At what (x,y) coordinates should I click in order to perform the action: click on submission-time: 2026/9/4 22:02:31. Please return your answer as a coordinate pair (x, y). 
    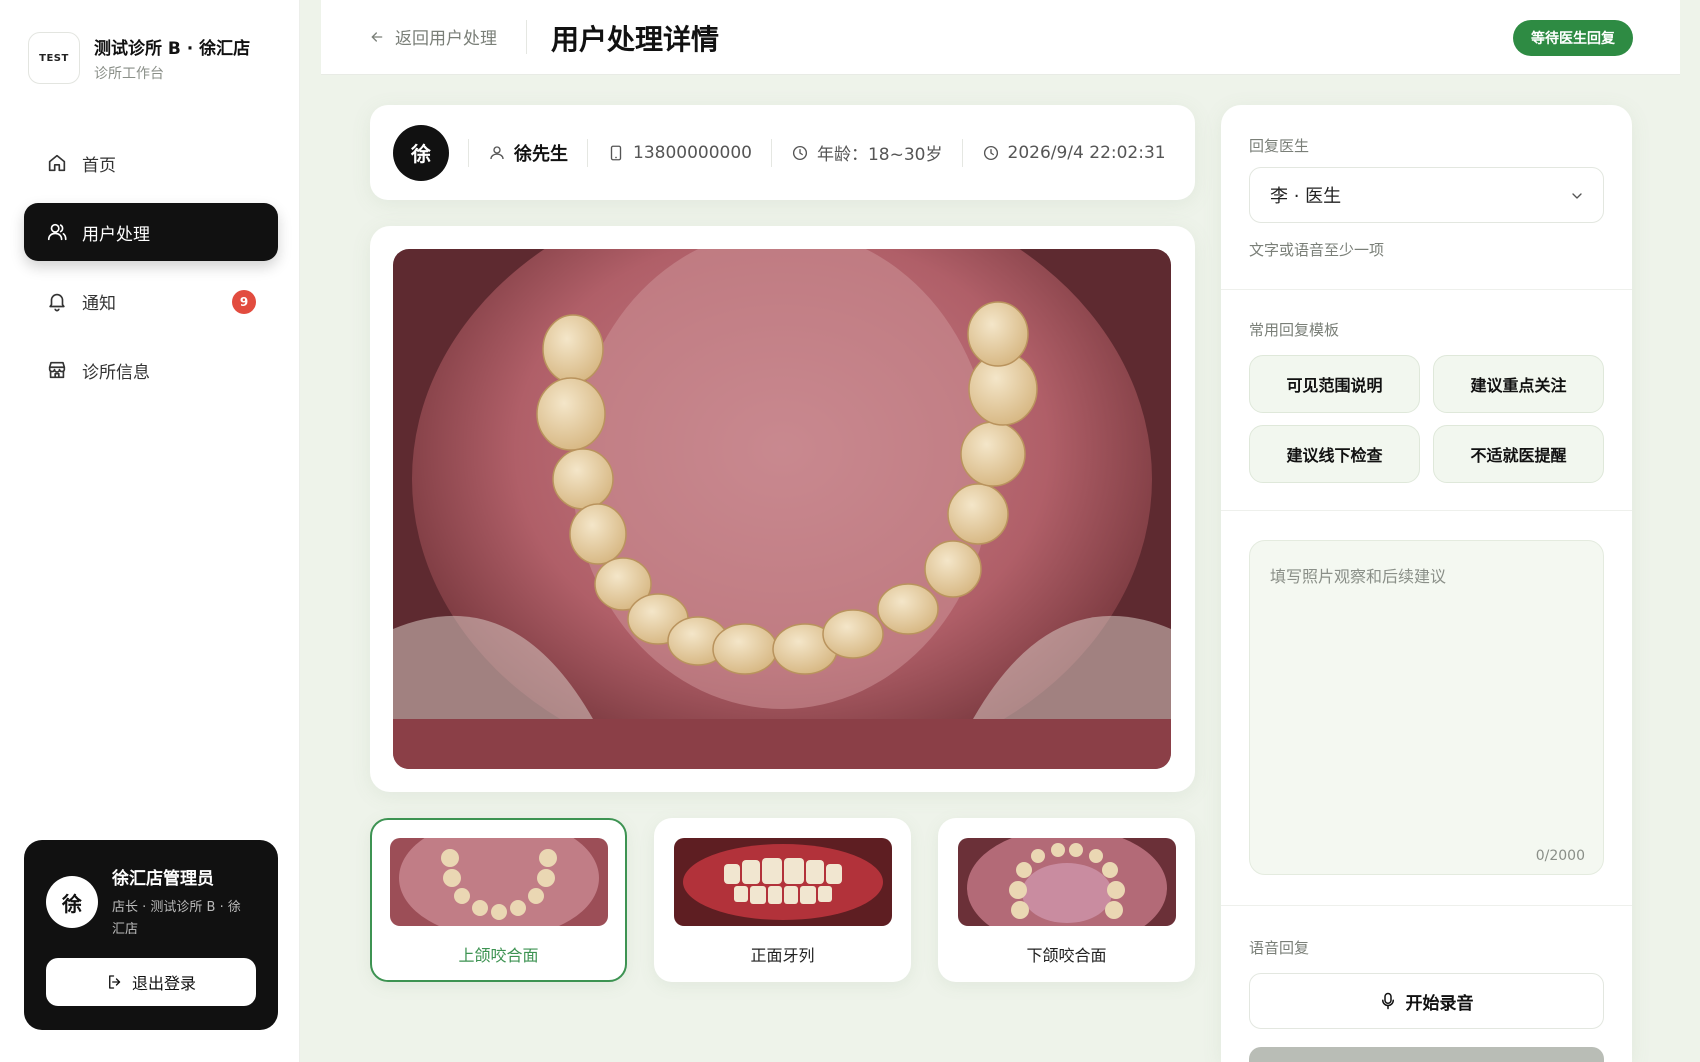
    Looking at the image, I should click on (1074, 153).